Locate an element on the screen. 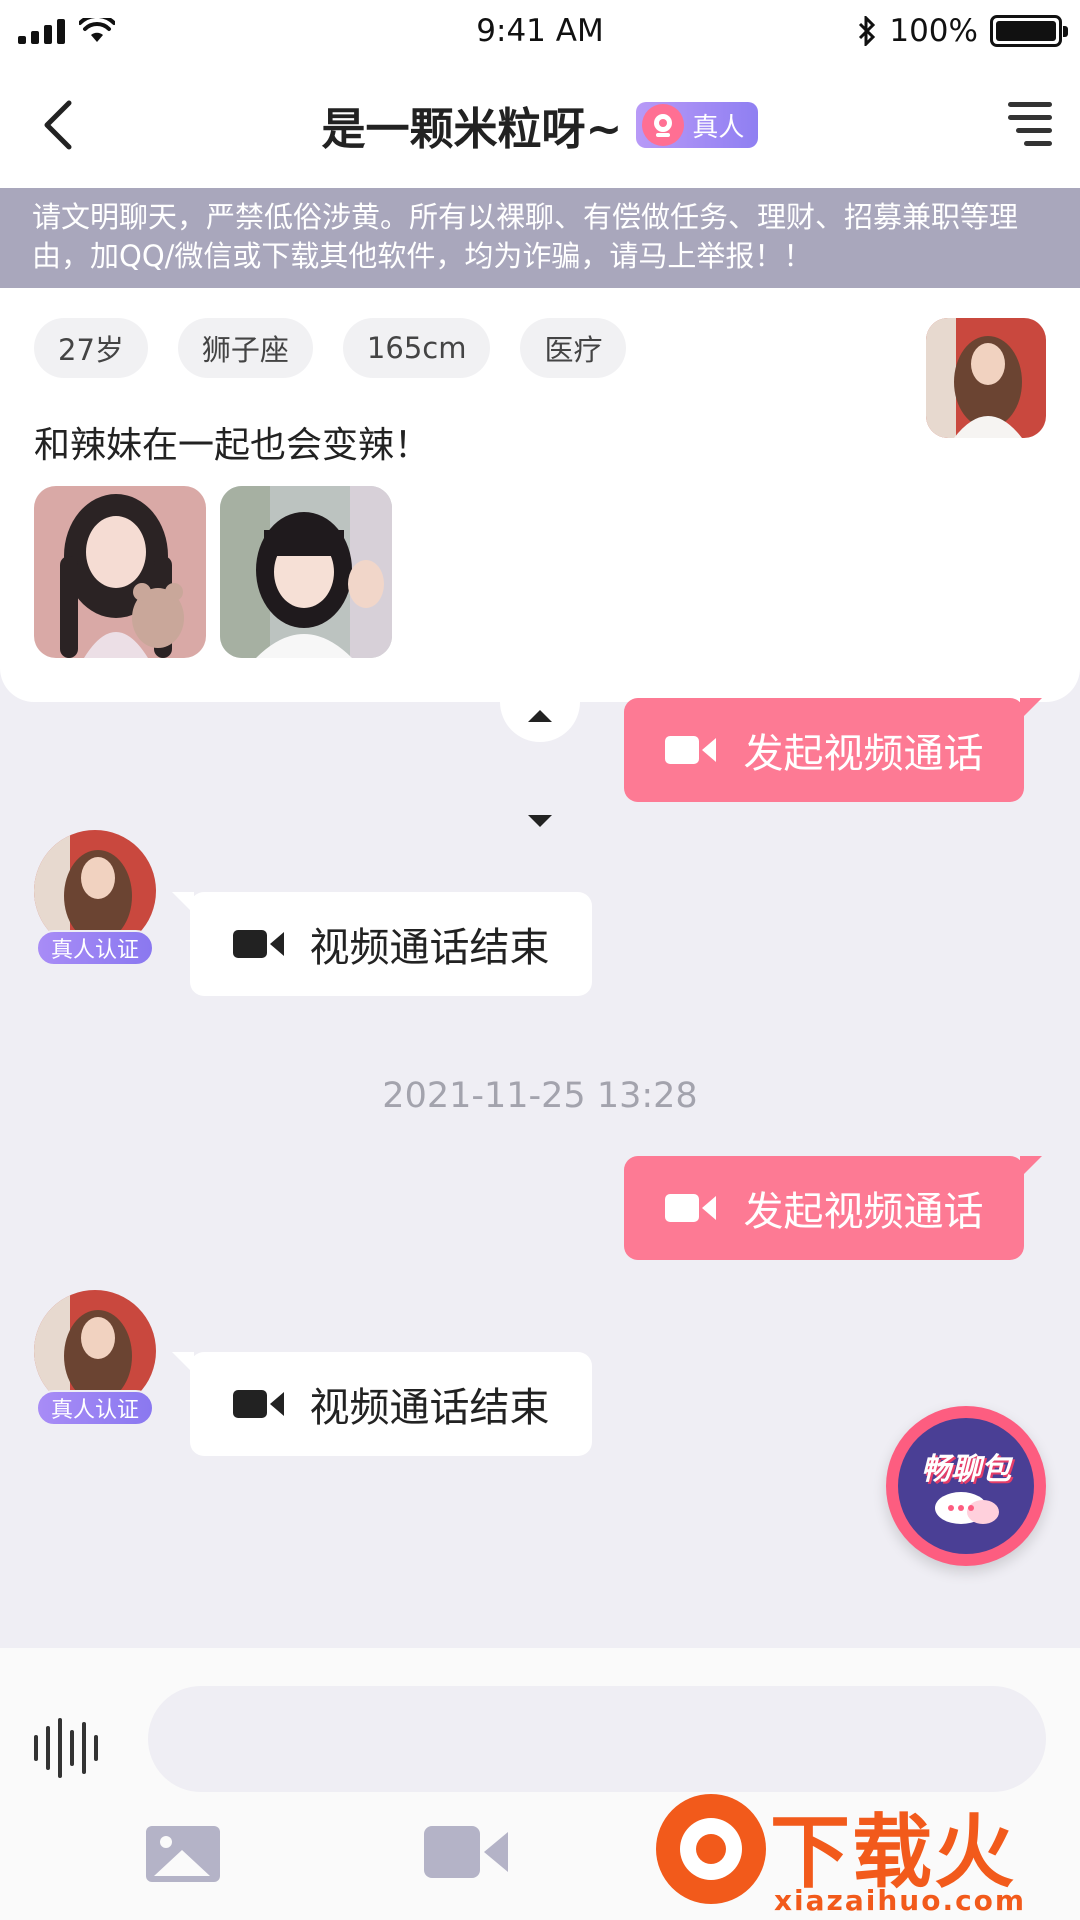 Image resolution: width=1080 pixels, height=1920 pixels. chevron-left-icon is located at coordinates (58, 125).